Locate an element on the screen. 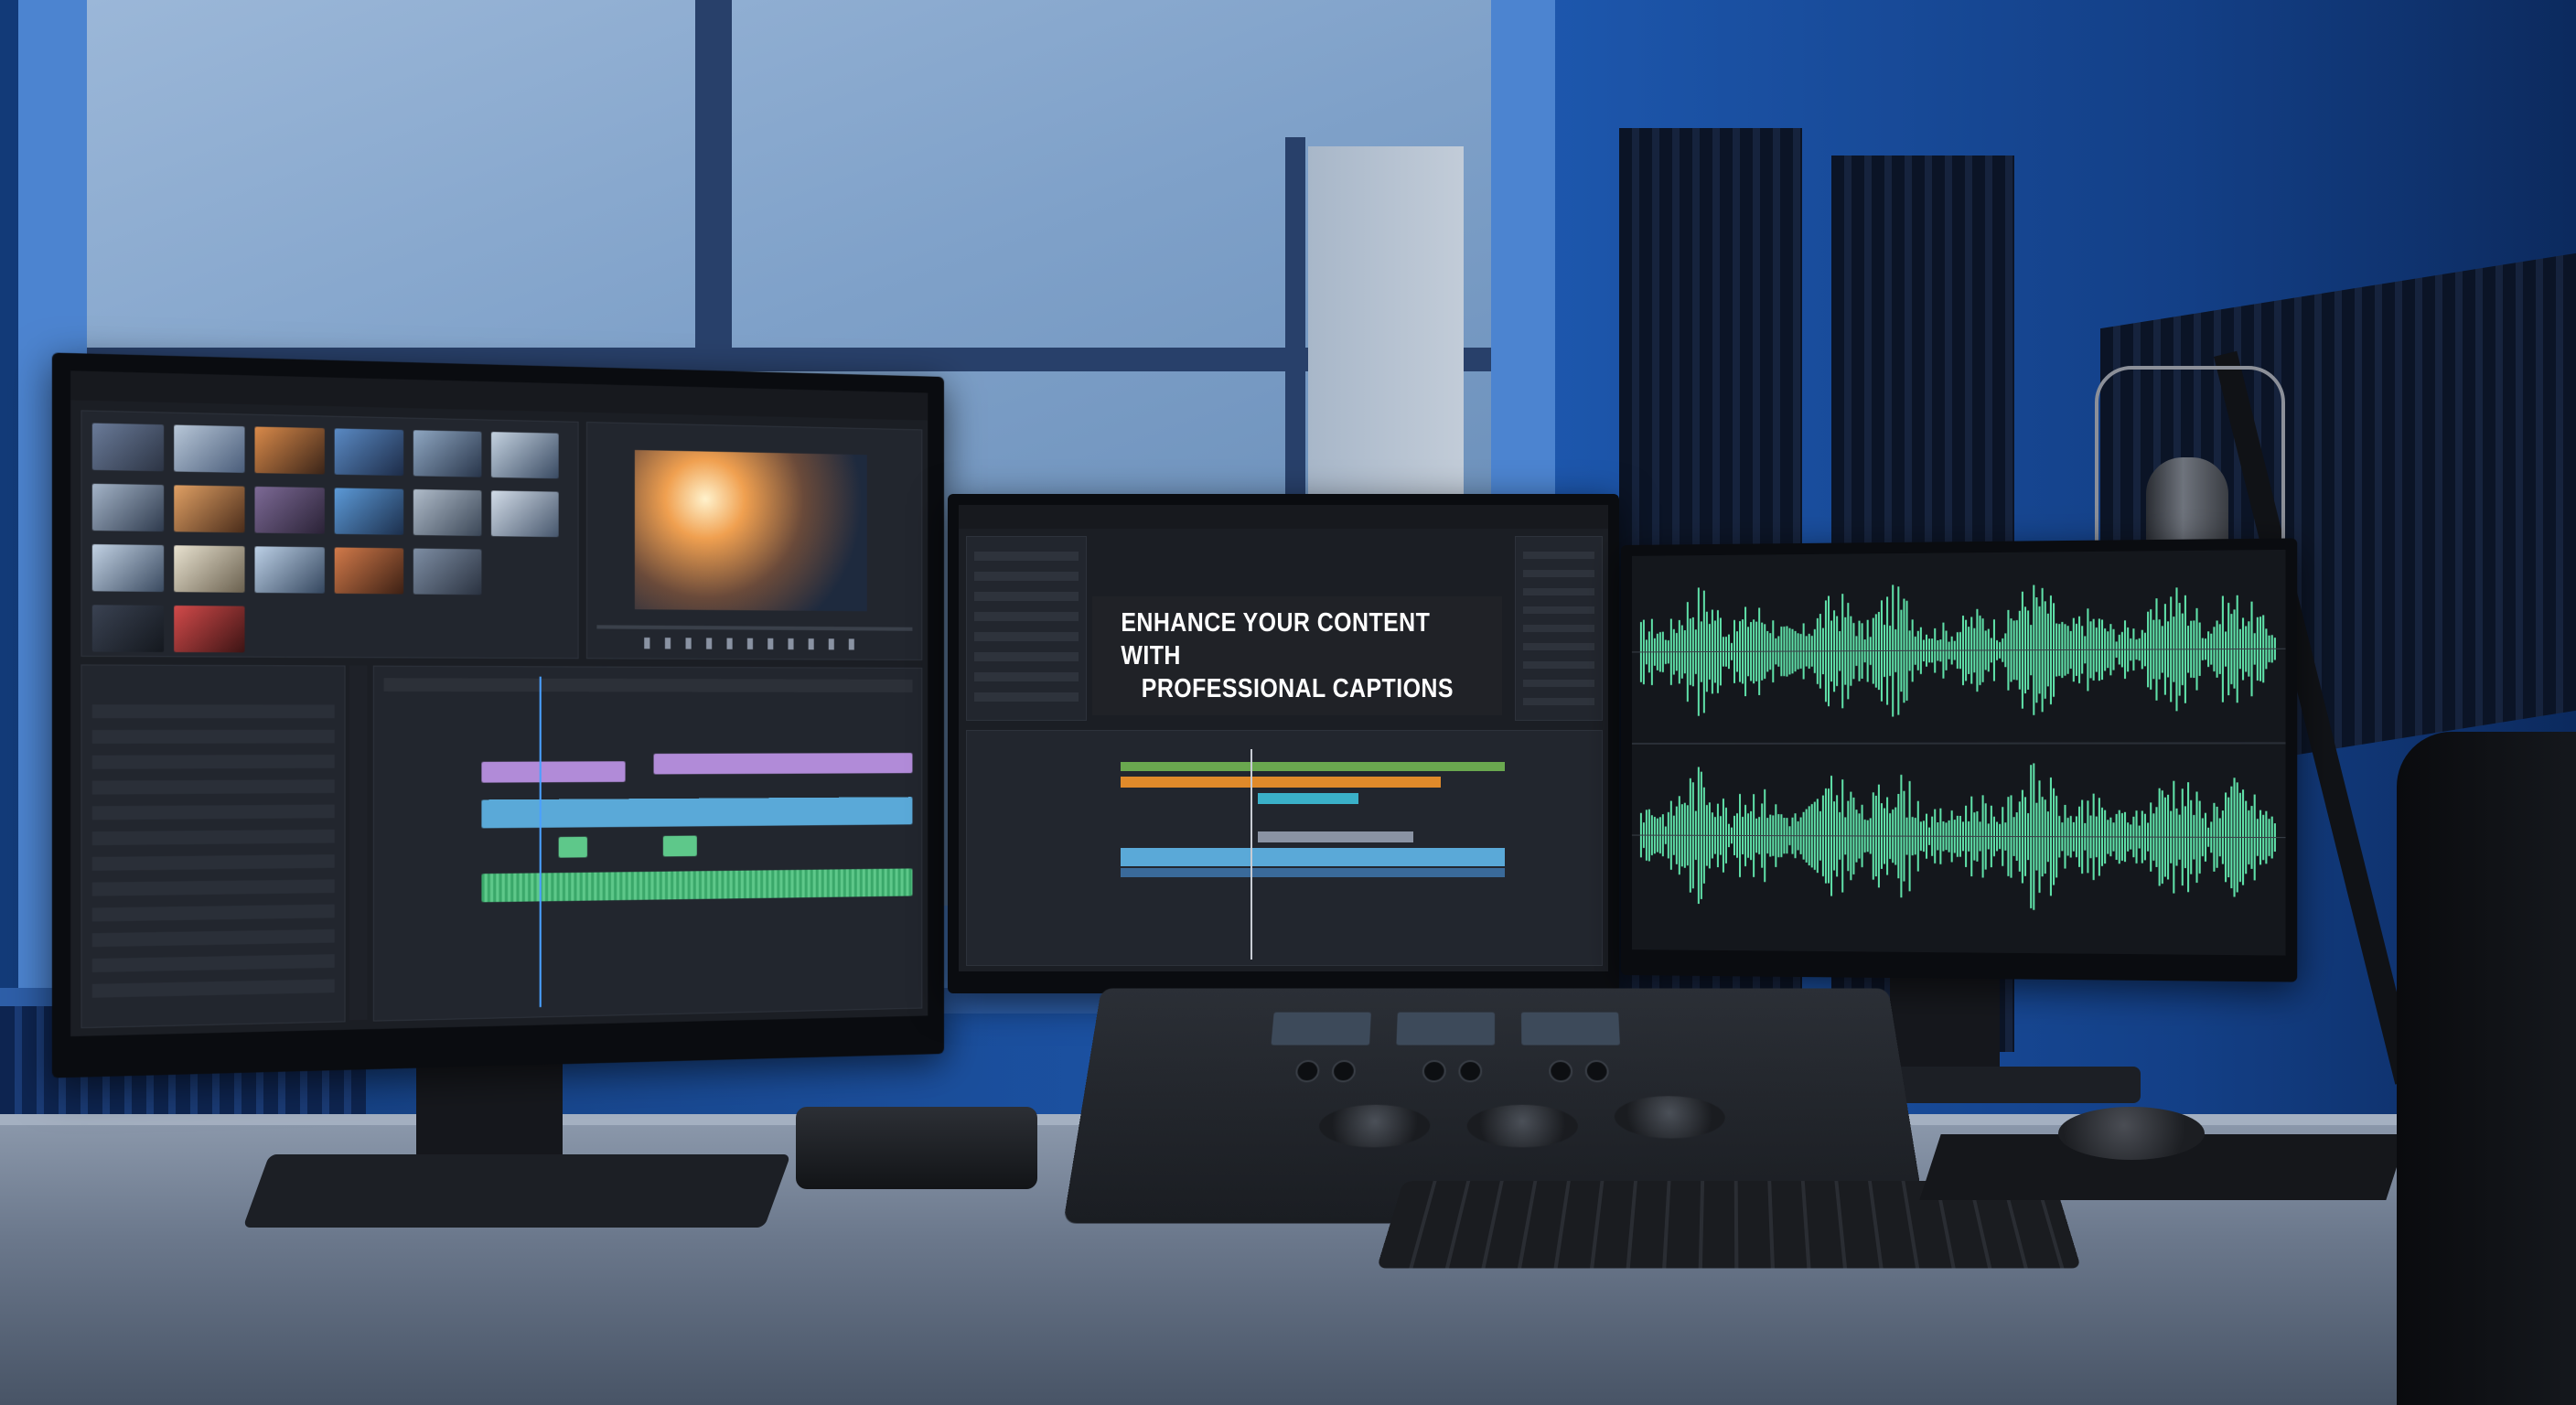 The image size is (2576, 1405). audio-waveform is located at coordinates (1959, 753).